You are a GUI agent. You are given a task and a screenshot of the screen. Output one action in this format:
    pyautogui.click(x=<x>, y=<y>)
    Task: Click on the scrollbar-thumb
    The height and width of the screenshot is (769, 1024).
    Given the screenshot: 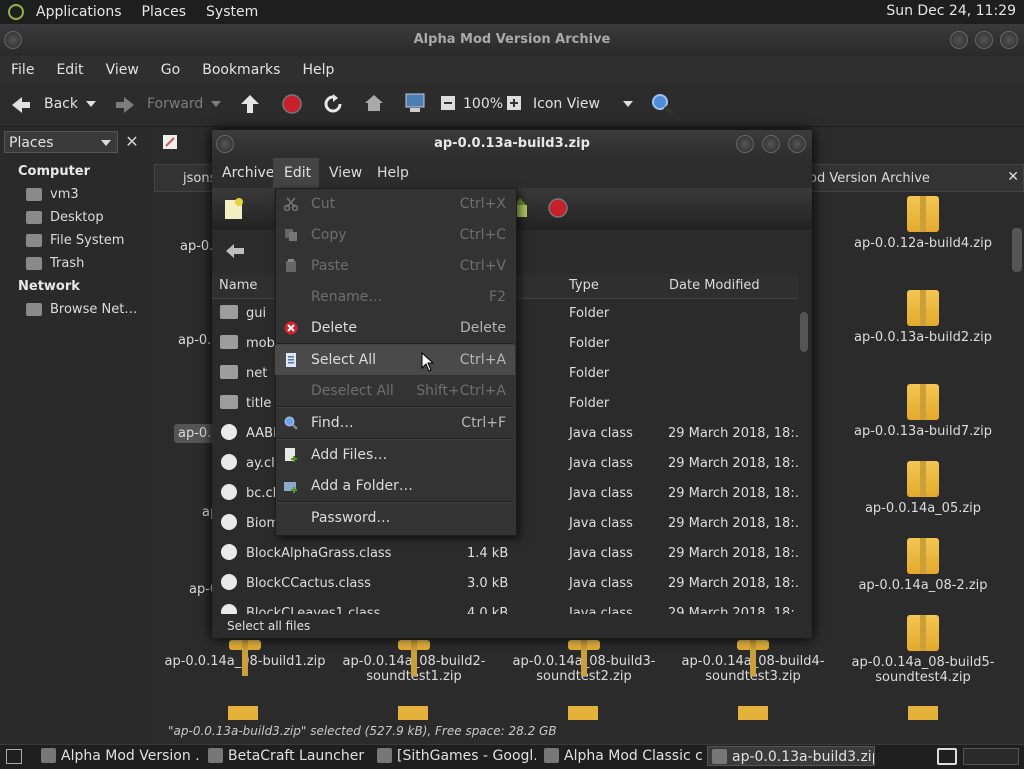 What is the action you would take?
    pyautogui.click(x=804, y=332)
    